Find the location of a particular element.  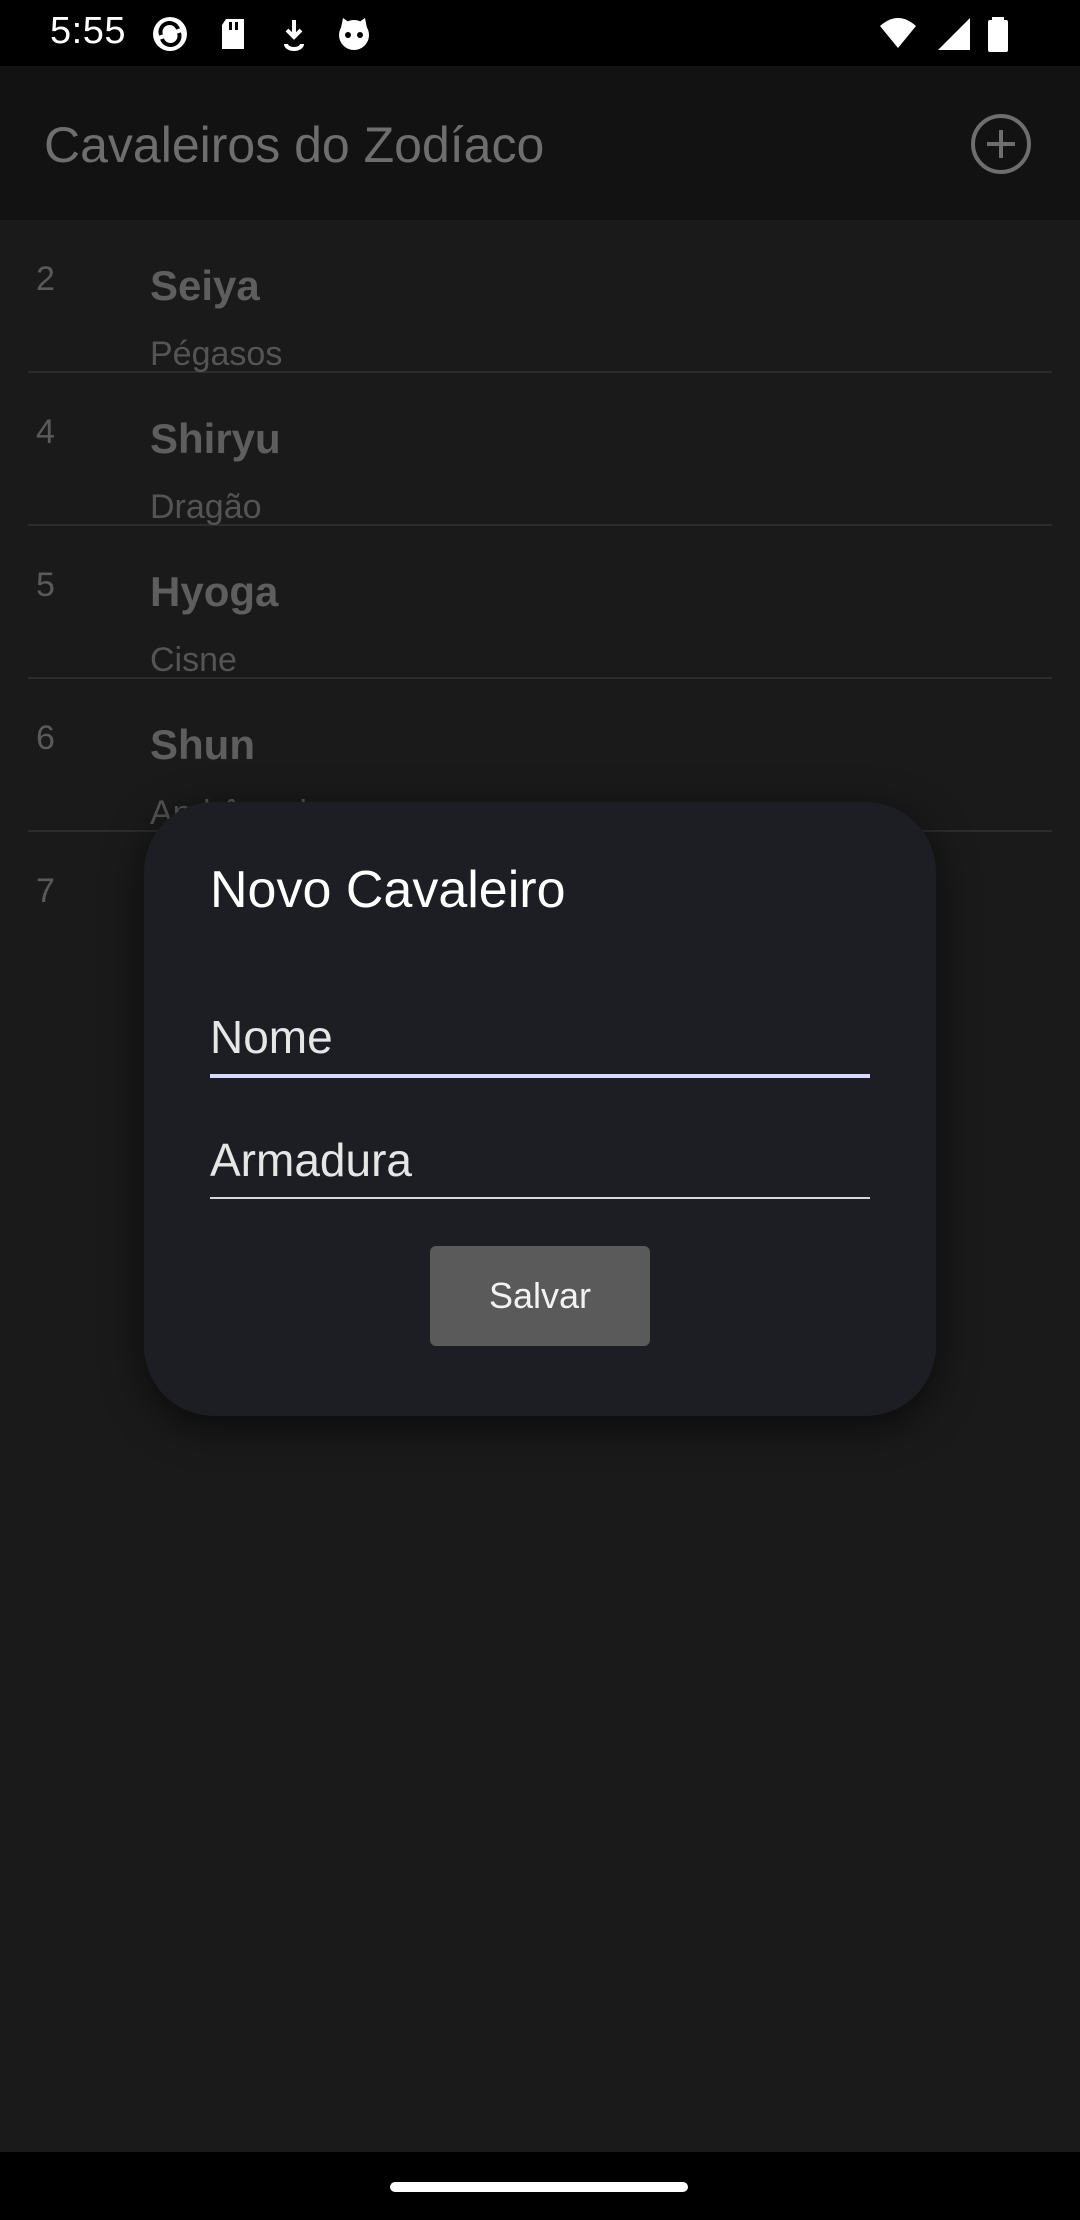

list-item: 4 Shiryu Dragão is located at coordinates (540, 449).